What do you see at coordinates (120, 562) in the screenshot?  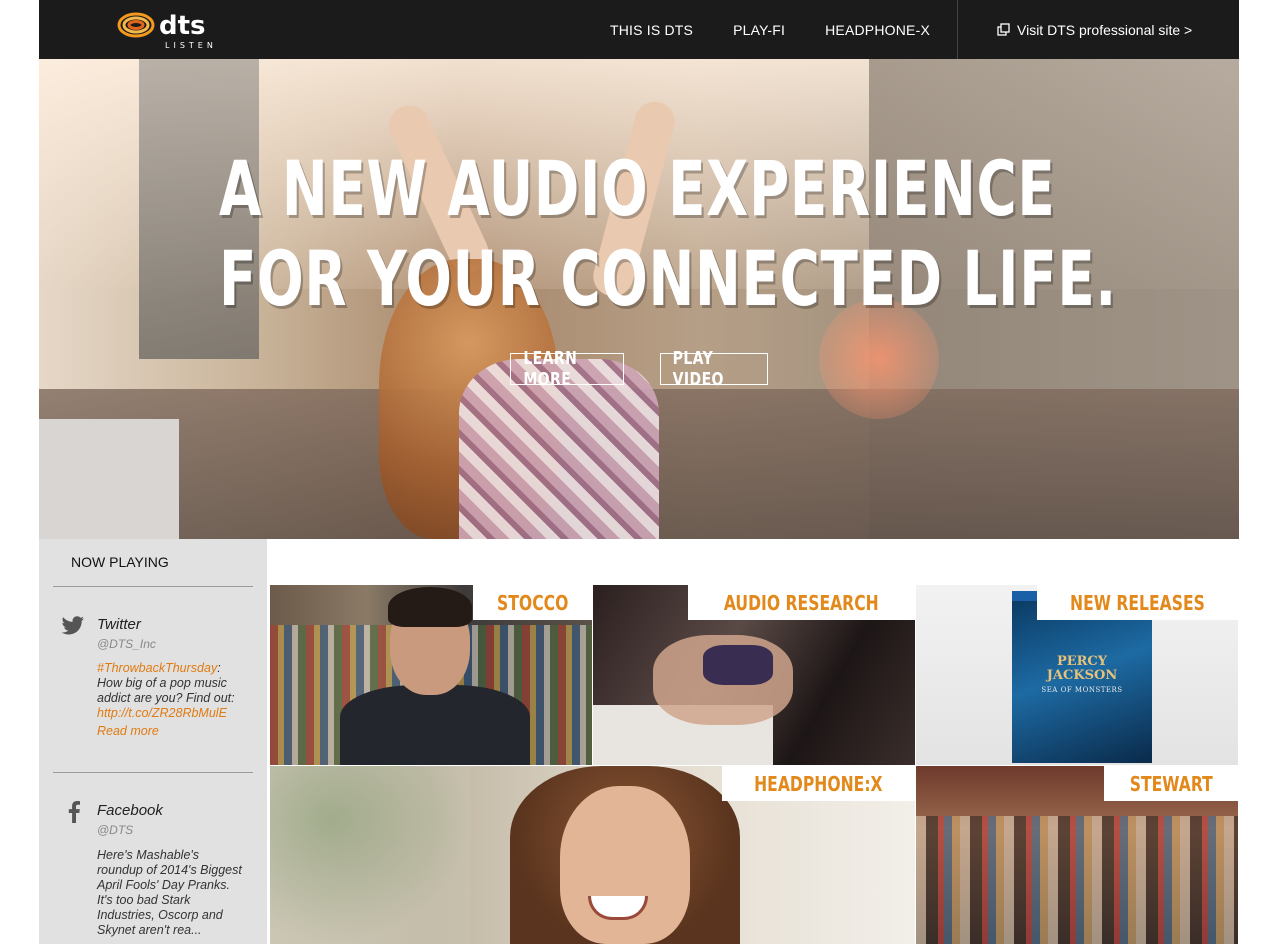 I see `sidebar-title: NOW PLAYING` at bounding box center [120, 562].